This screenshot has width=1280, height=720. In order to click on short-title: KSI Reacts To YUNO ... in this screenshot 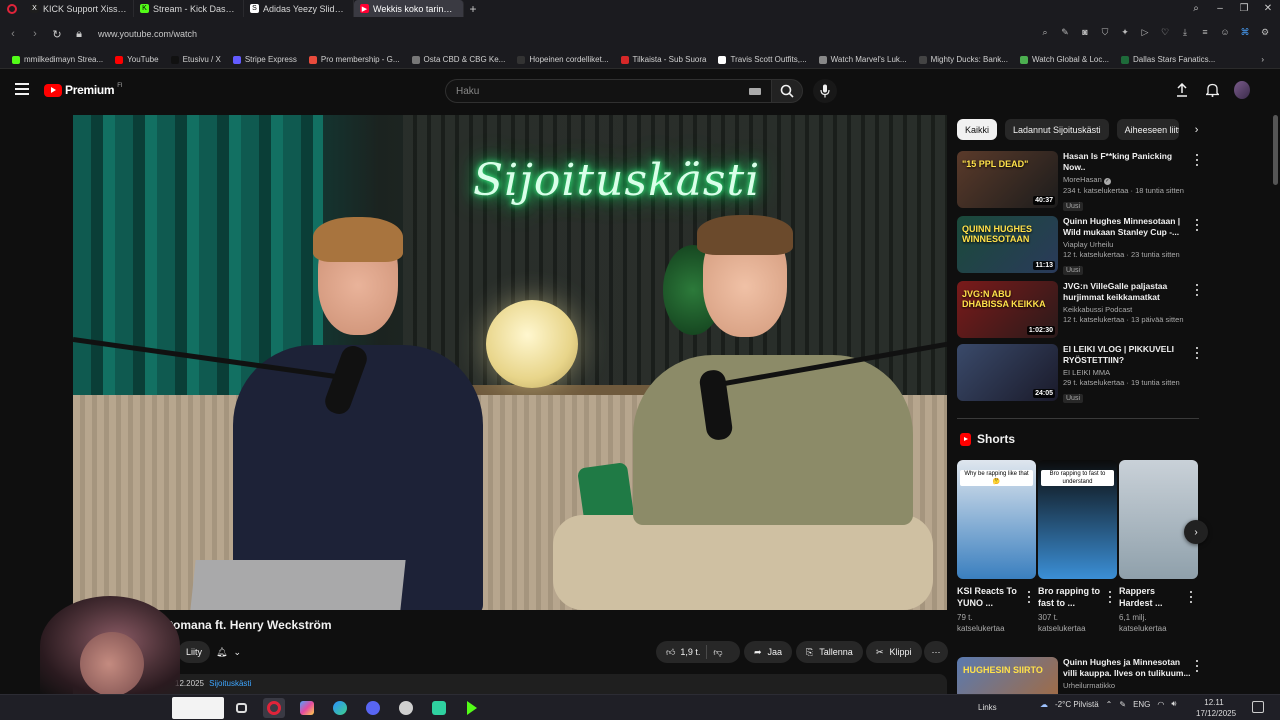, I will do `click(988, 597)`.